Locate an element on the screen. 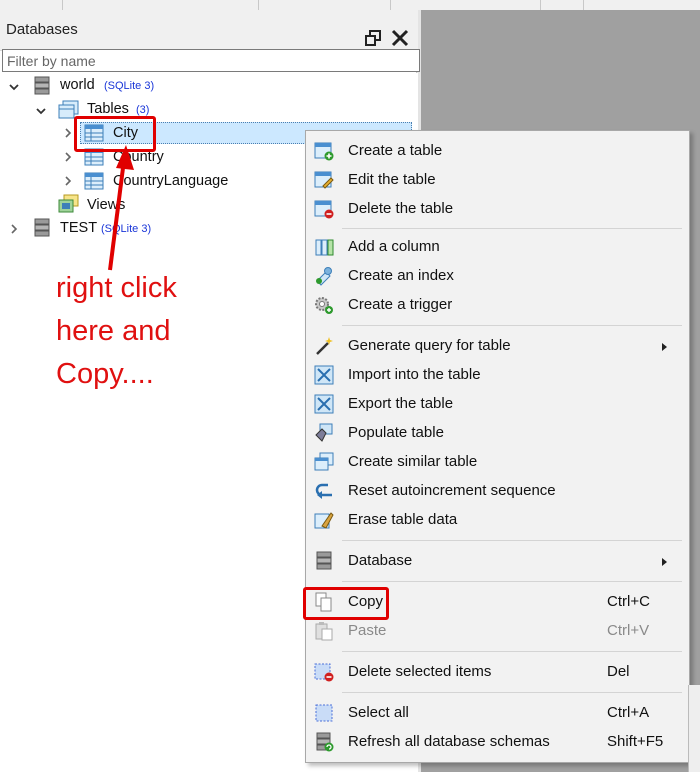 The image size is (700, 772). tree-item-world: world is located at coordinates (77, 85).